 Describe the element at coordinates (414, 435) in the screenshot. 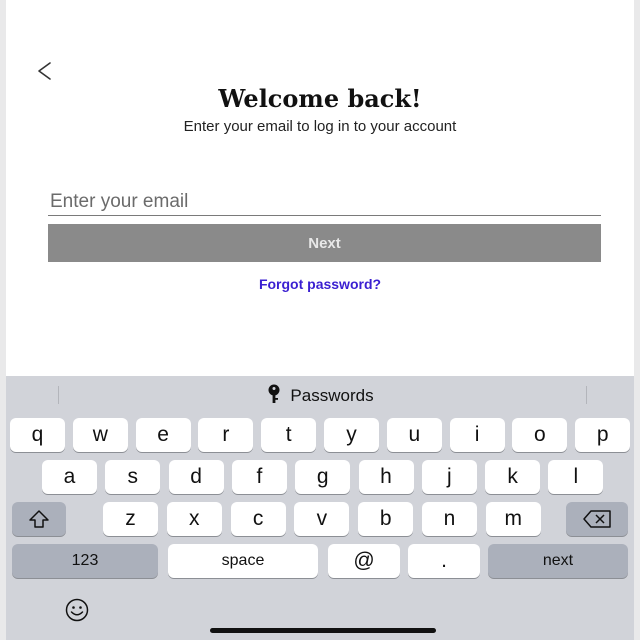

I see `key-u: u` at that location.